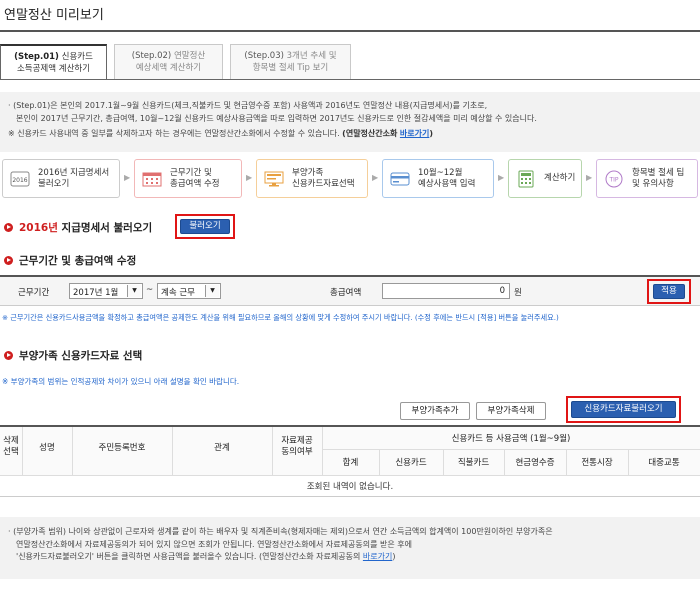 This screenshot has width=700, height=589. What do you see at coordinates (440, 172) in the screenshot?
I see `step-line1: 10월~12월` at bounding box center [440, 172].